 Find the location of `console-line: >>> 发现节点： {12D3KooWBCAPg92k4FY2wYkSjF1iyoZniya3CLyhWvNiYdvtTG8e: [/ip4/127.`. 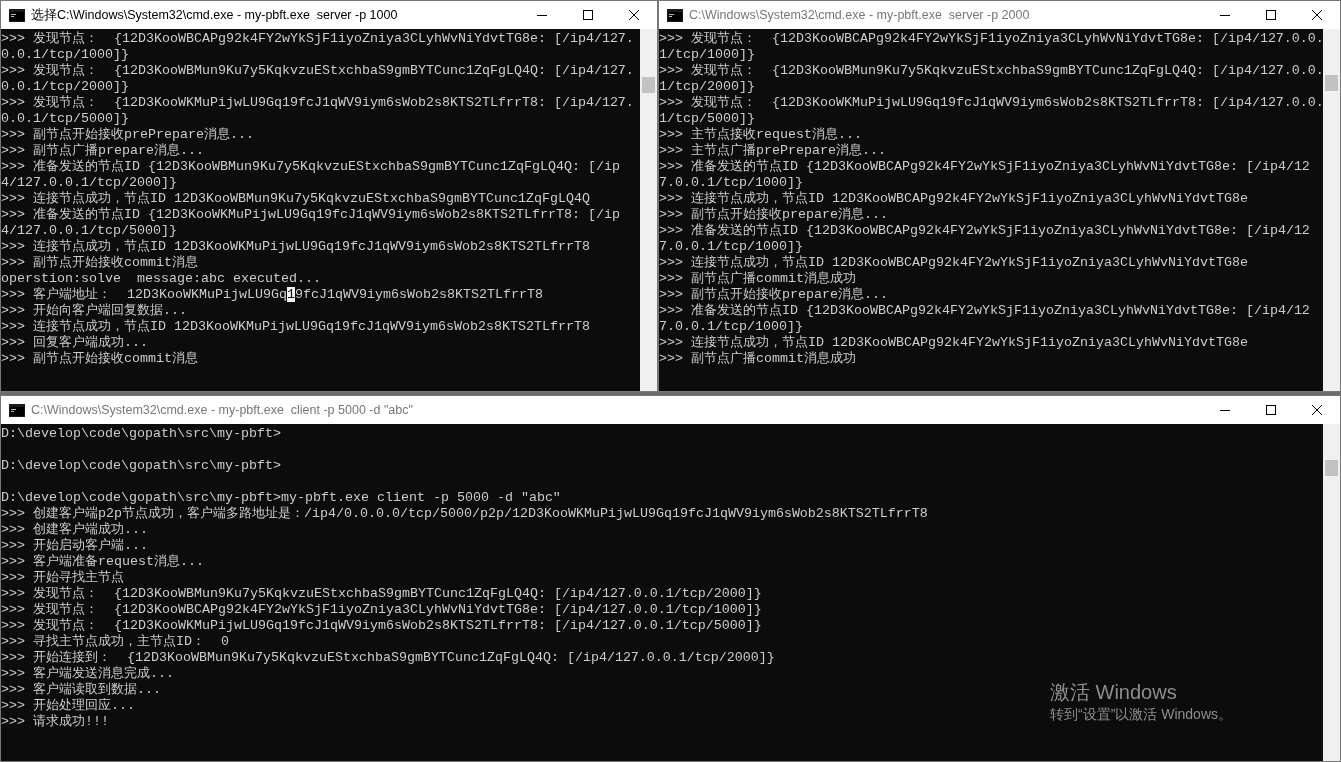

console-line: >>> 发现节点： {12D3KooWBCAPg92k4FY2wYkSjF1iyoZniya3CLyhWvNiYdvtTG8e: [/ip4/127. is located at coordinates (317, 39).